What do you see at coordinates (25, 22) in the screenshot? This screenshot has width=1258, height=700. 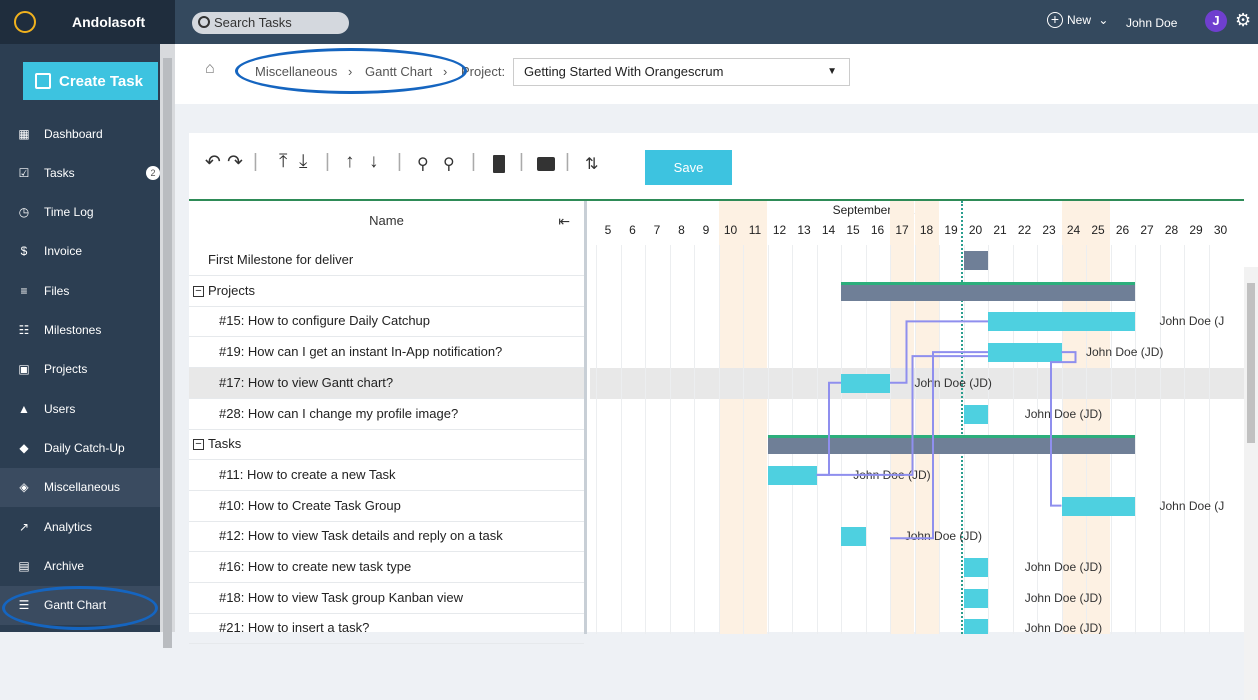 I see `logo-icon` at bounding box center [25, 22].